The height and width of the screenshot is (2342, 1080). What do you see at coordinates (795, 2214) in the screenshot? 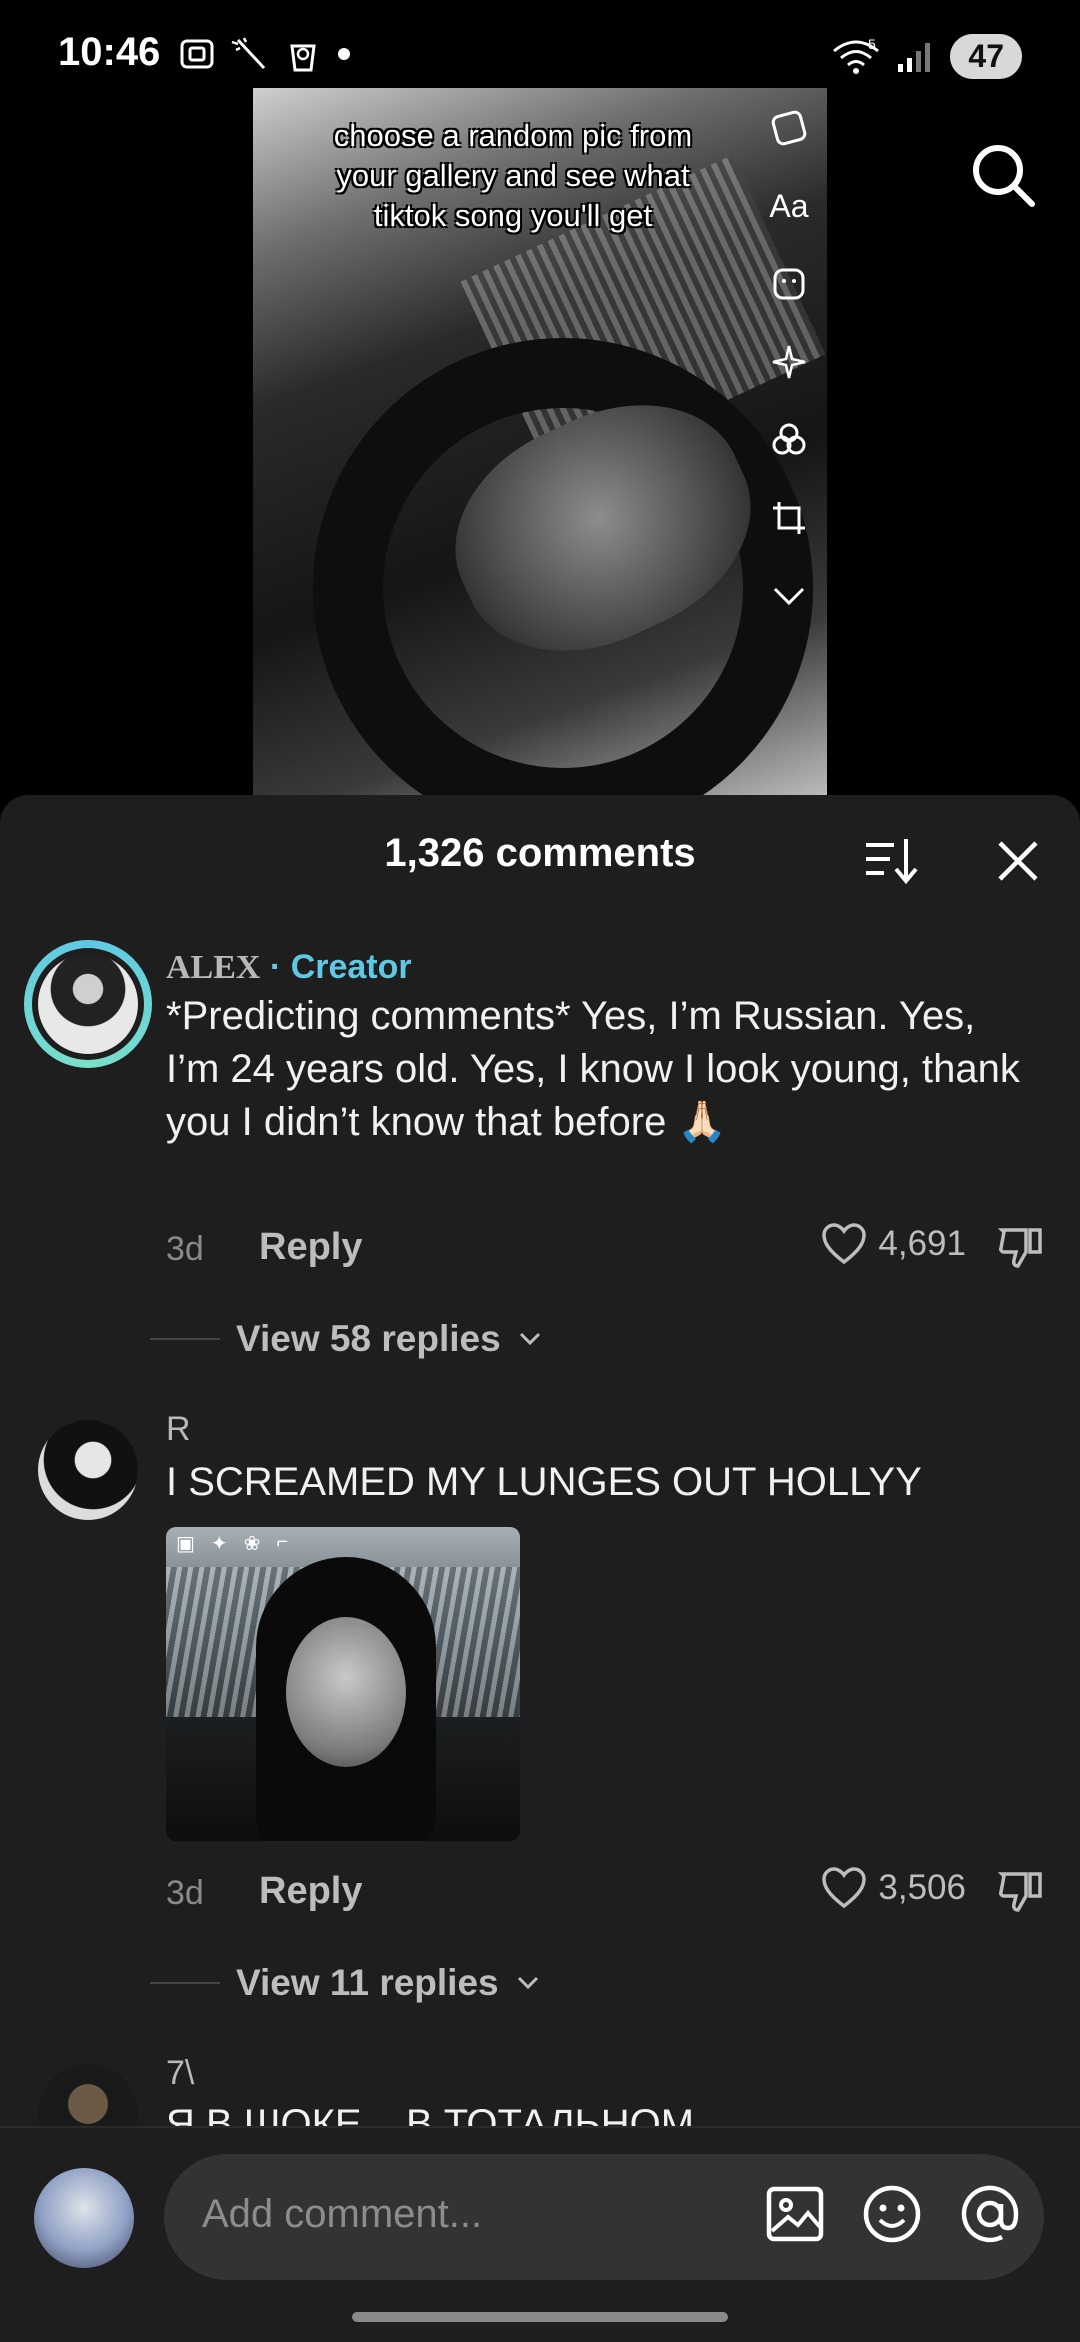
I see `image-icon` at bounding box center [795, 2214].